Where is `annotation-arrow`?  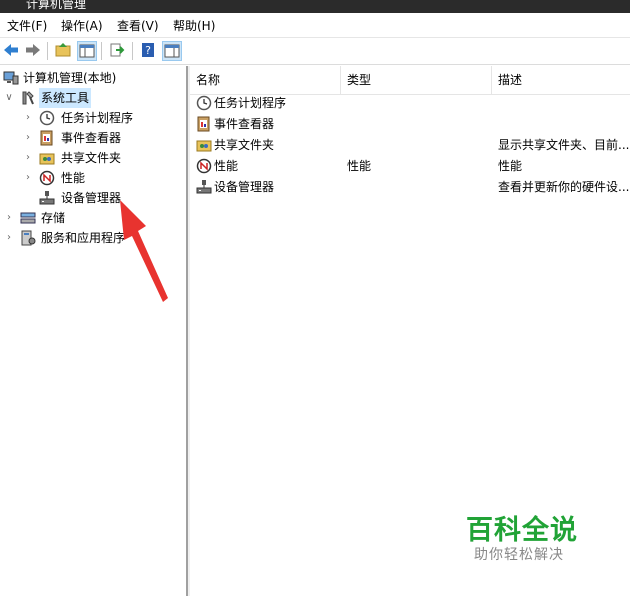 annotation-arrow is located at coordinates (144, 251).